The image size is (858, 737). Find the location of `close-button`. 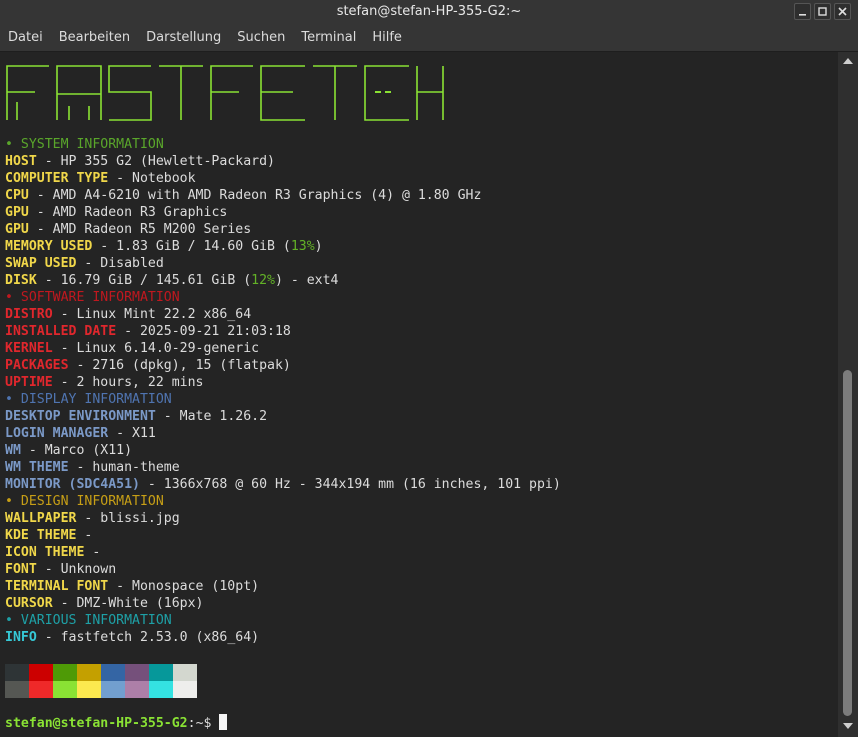

close-button is located at coordinates (842, 11).